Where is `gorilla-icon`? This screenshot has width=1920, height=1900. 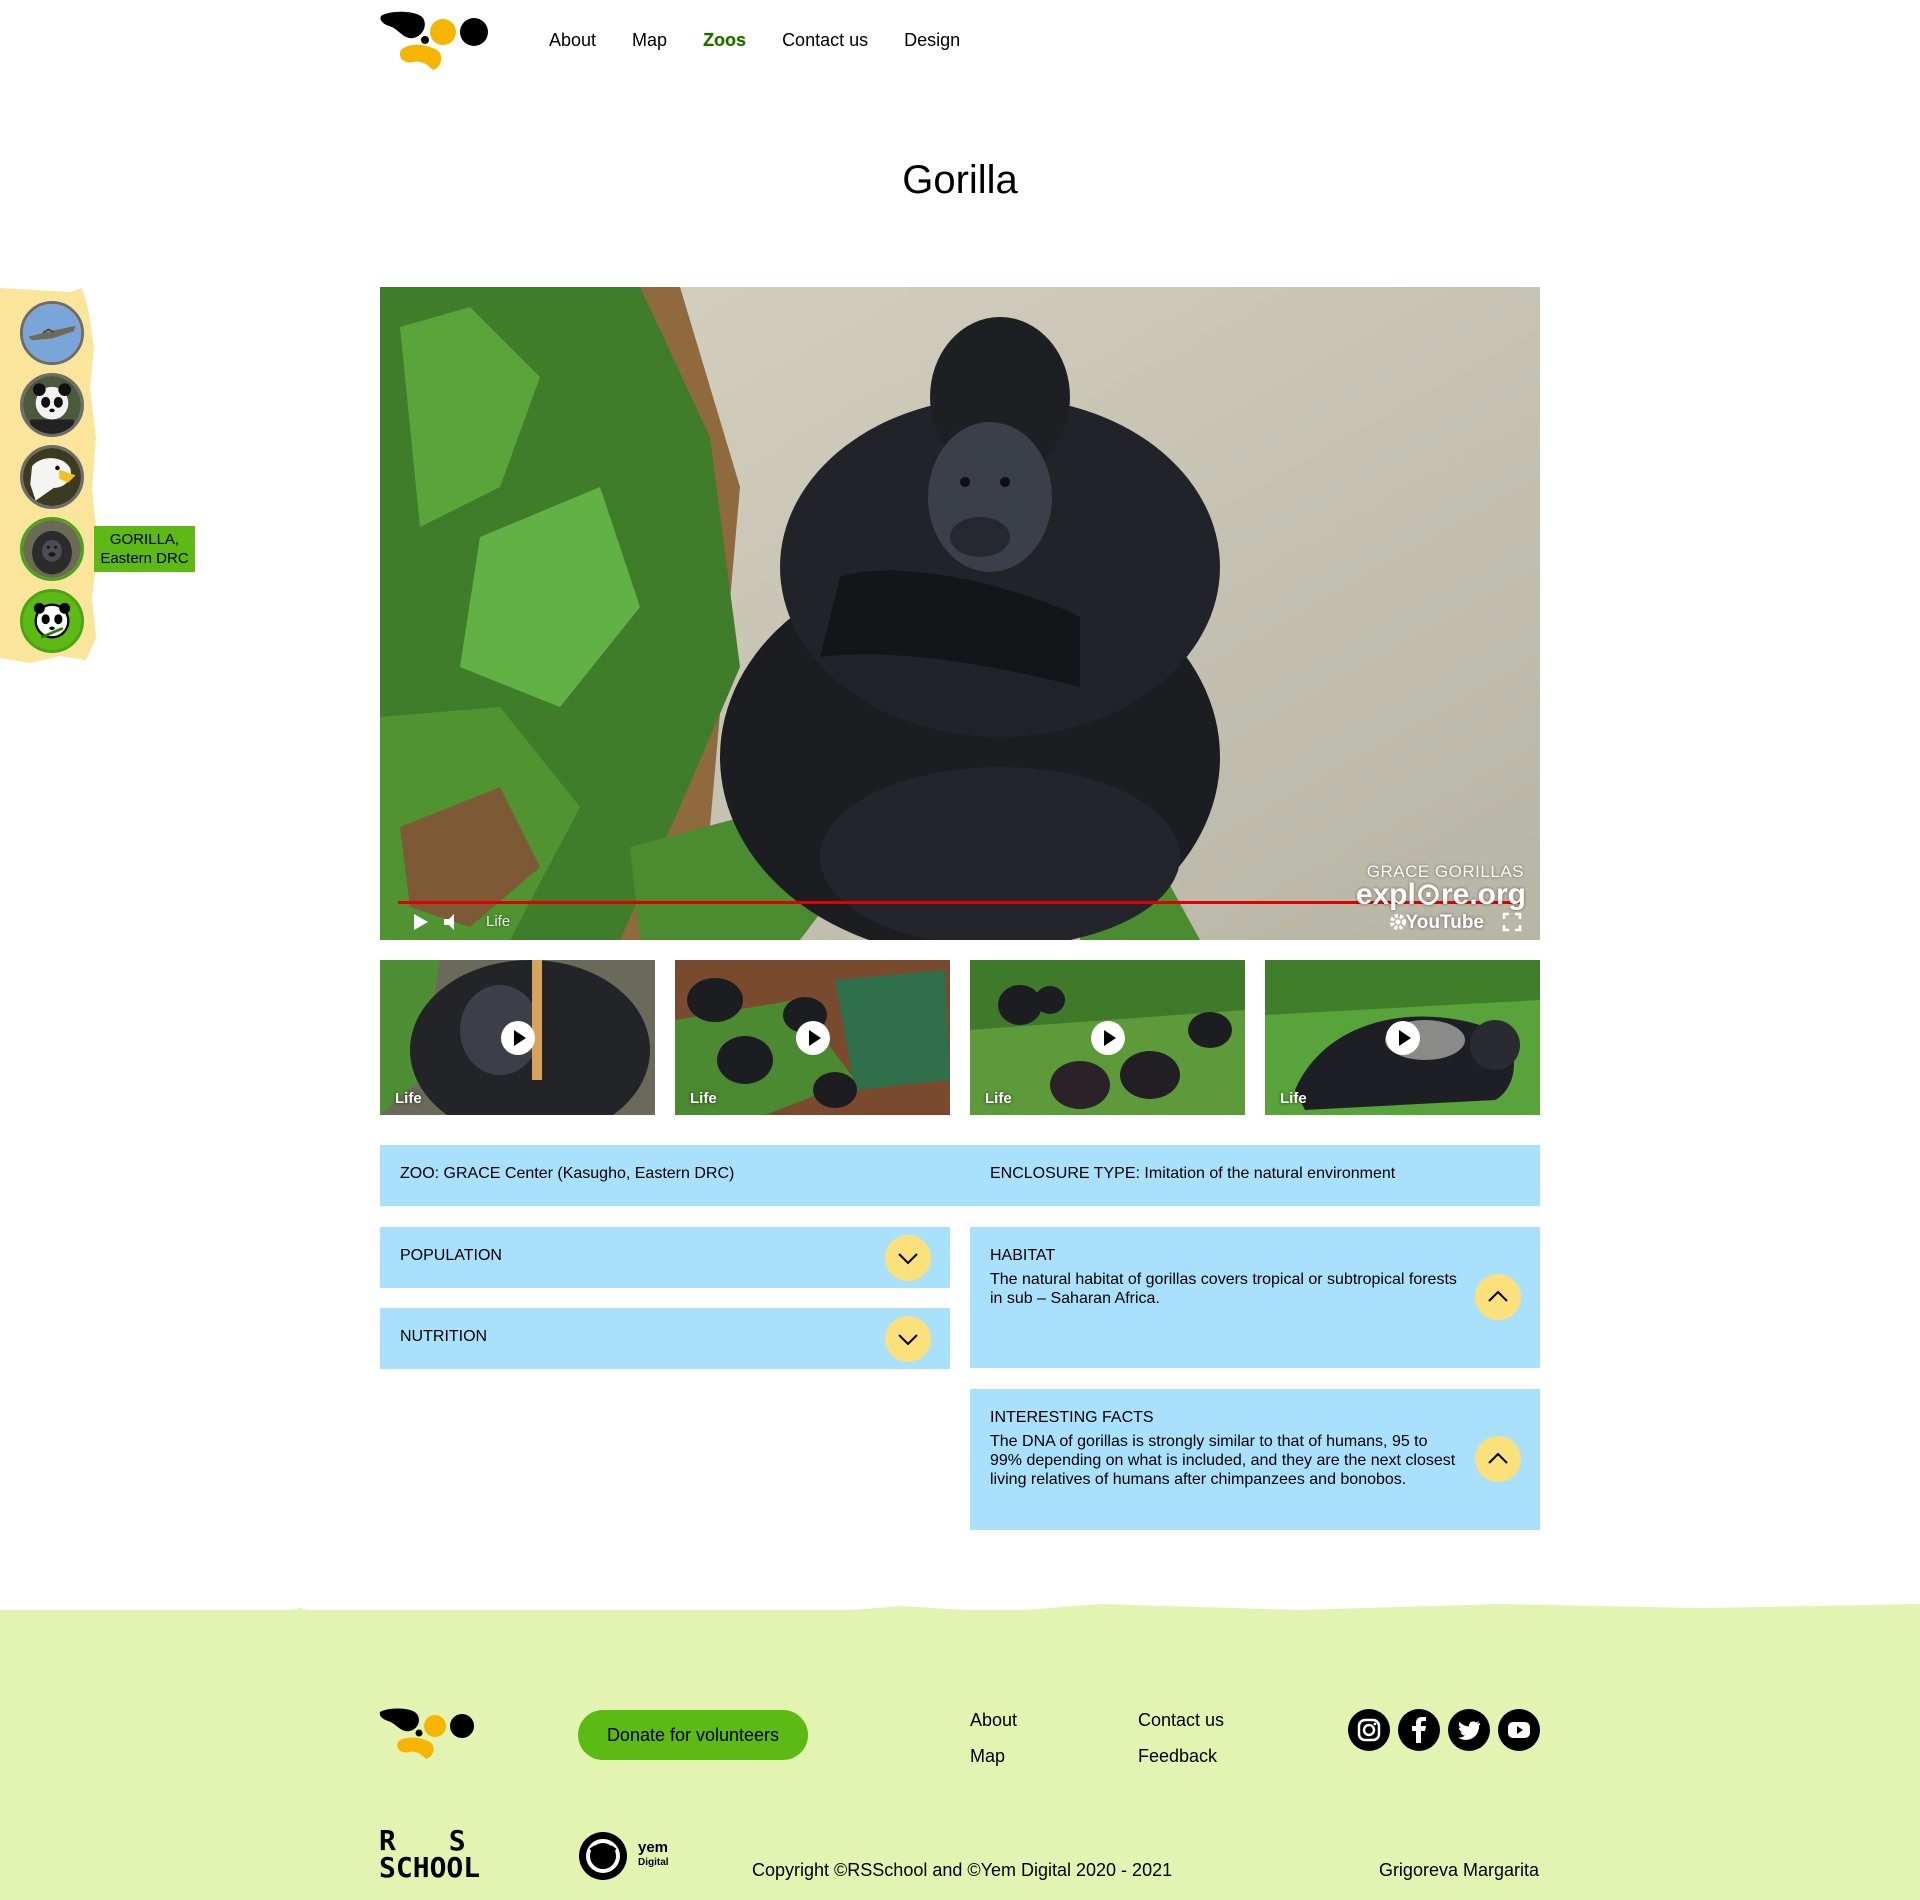 gorilla-icon is located at coordinates (52, 549).